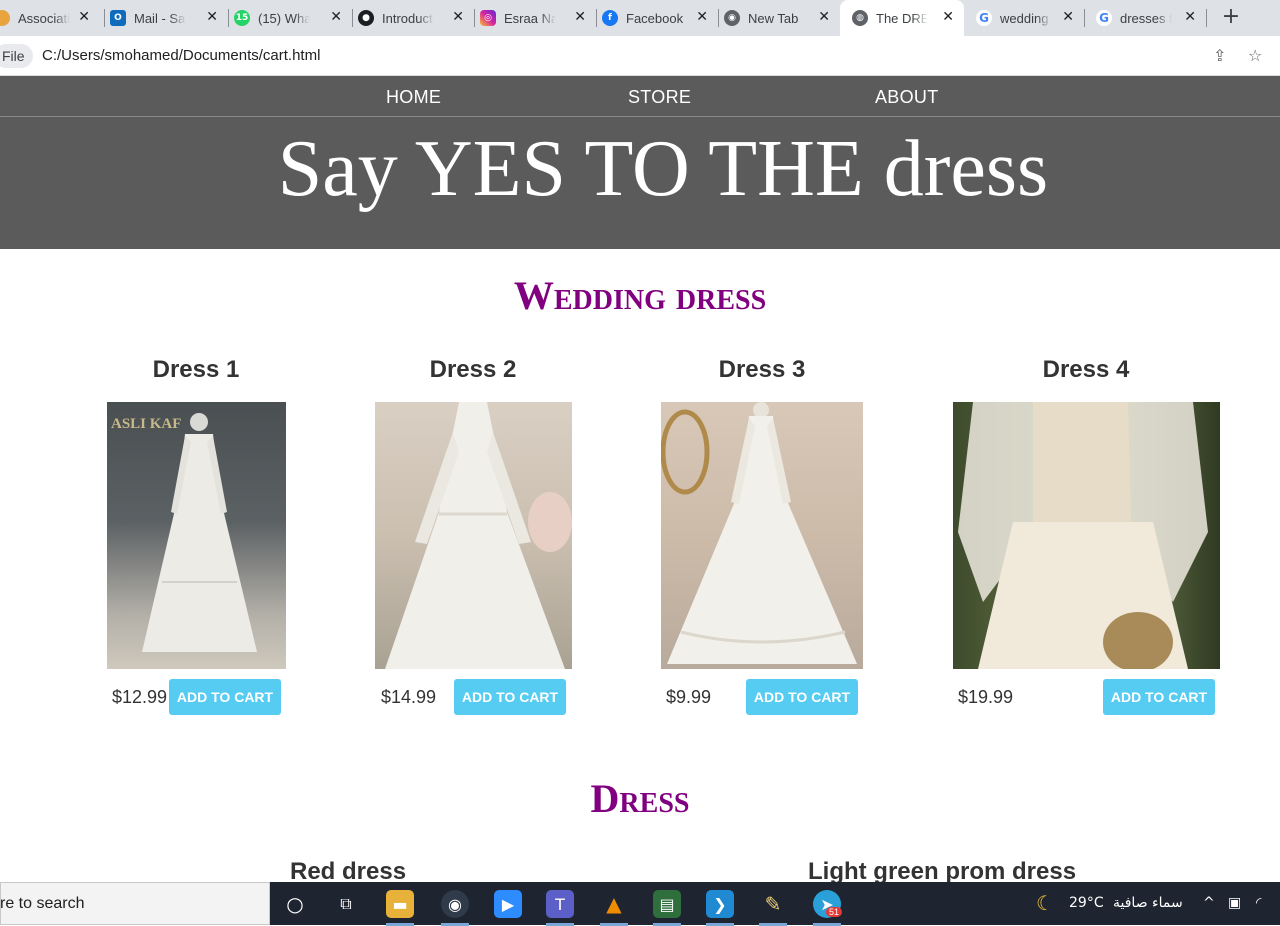 The width and height of the screenshot is (1280, 926). I want to click on zoom-icon: ▶, so click(508, 904).